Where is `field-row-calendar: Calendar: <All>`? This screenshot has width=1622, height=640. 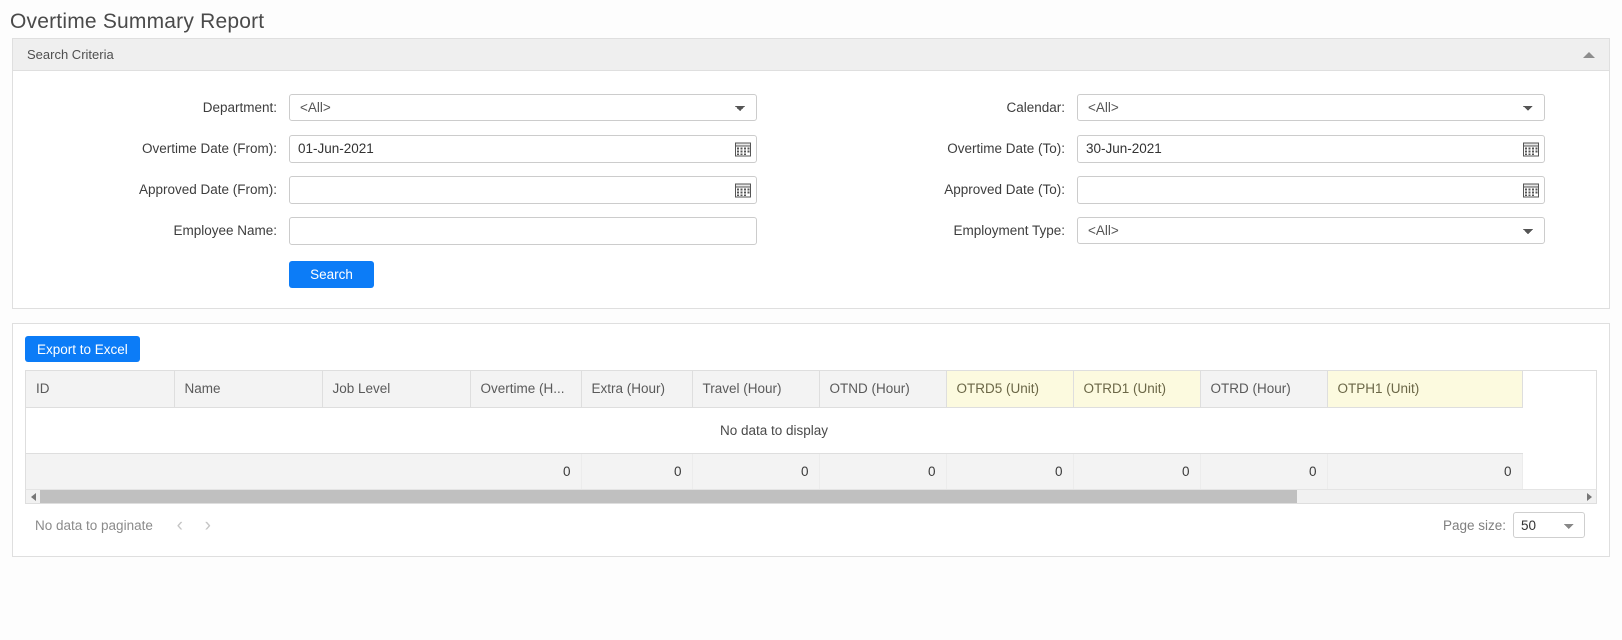 field-row-calendar: Calendar: <All> is located at coordinates (1210, 107).